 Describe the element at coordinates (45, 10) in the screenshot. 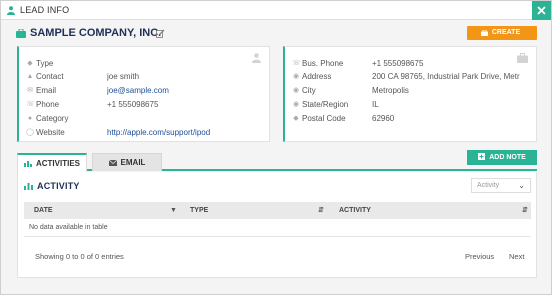

I see `dialog-title: LEAD INFO` at that location.